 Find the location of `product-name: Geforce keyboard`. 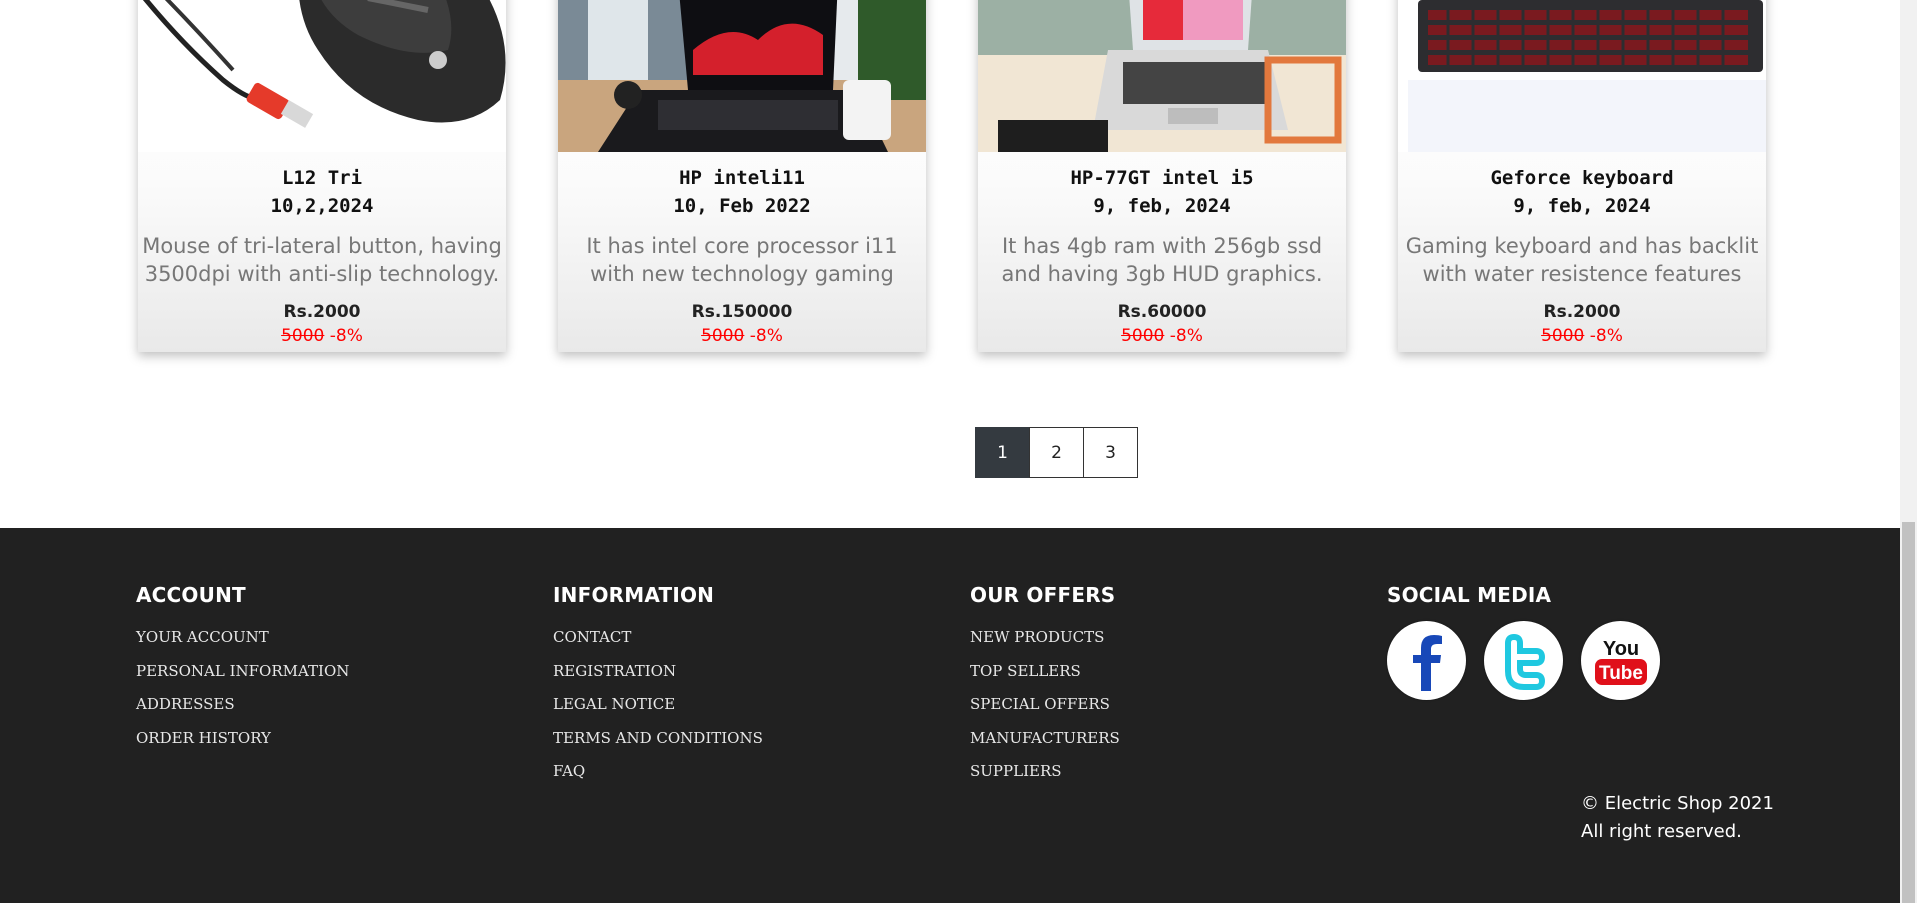

product-name: Geforce keyboard is located at coordinates (1582, 178).